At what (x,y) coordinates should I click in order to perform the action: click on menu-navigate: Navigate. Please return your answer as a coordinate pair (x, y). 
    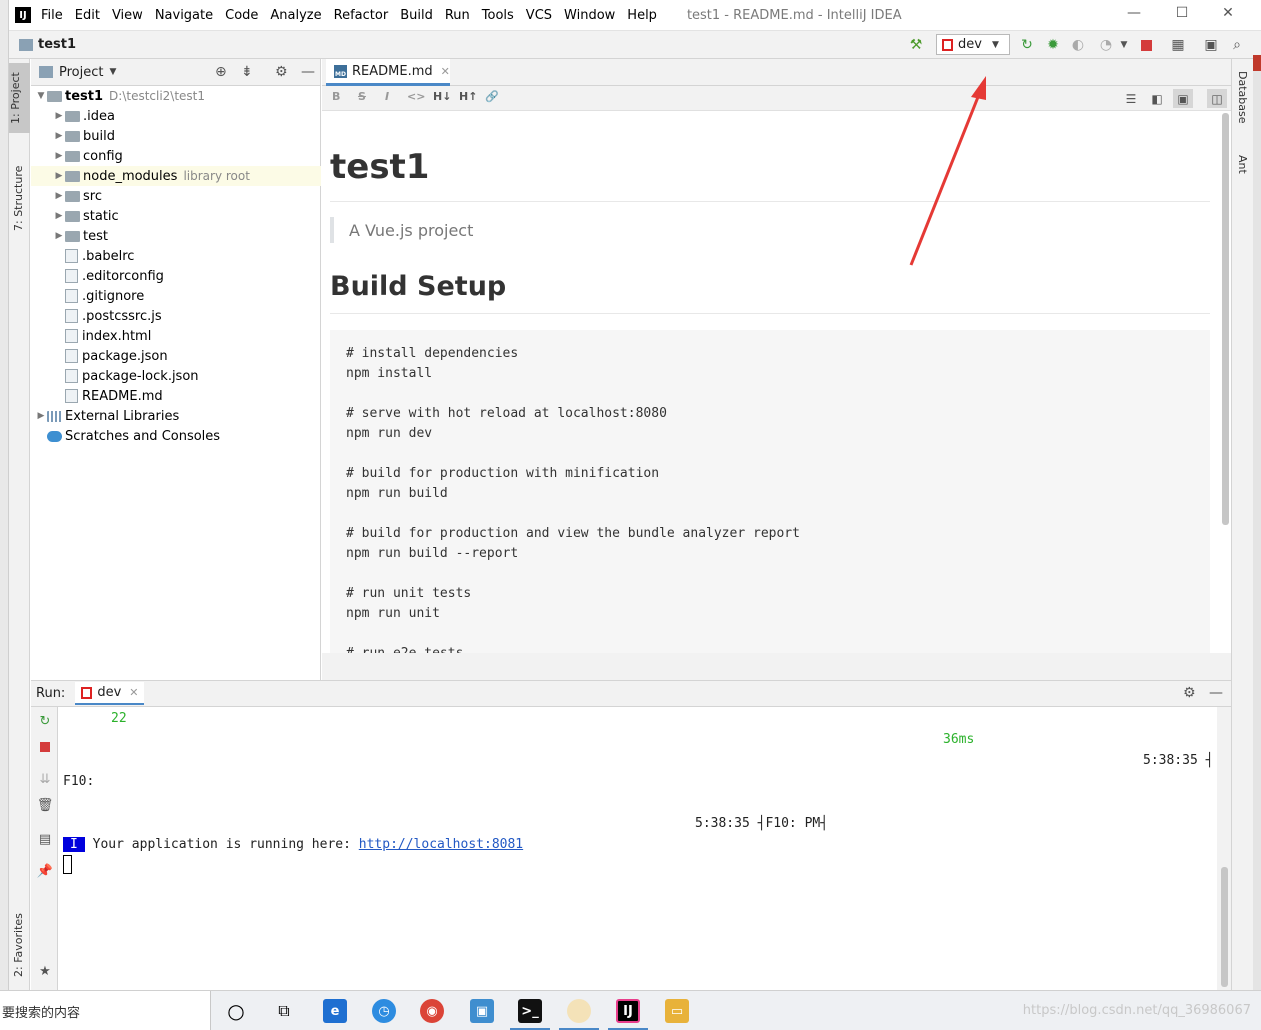
    Looking at the image, I should click on (184, 15).